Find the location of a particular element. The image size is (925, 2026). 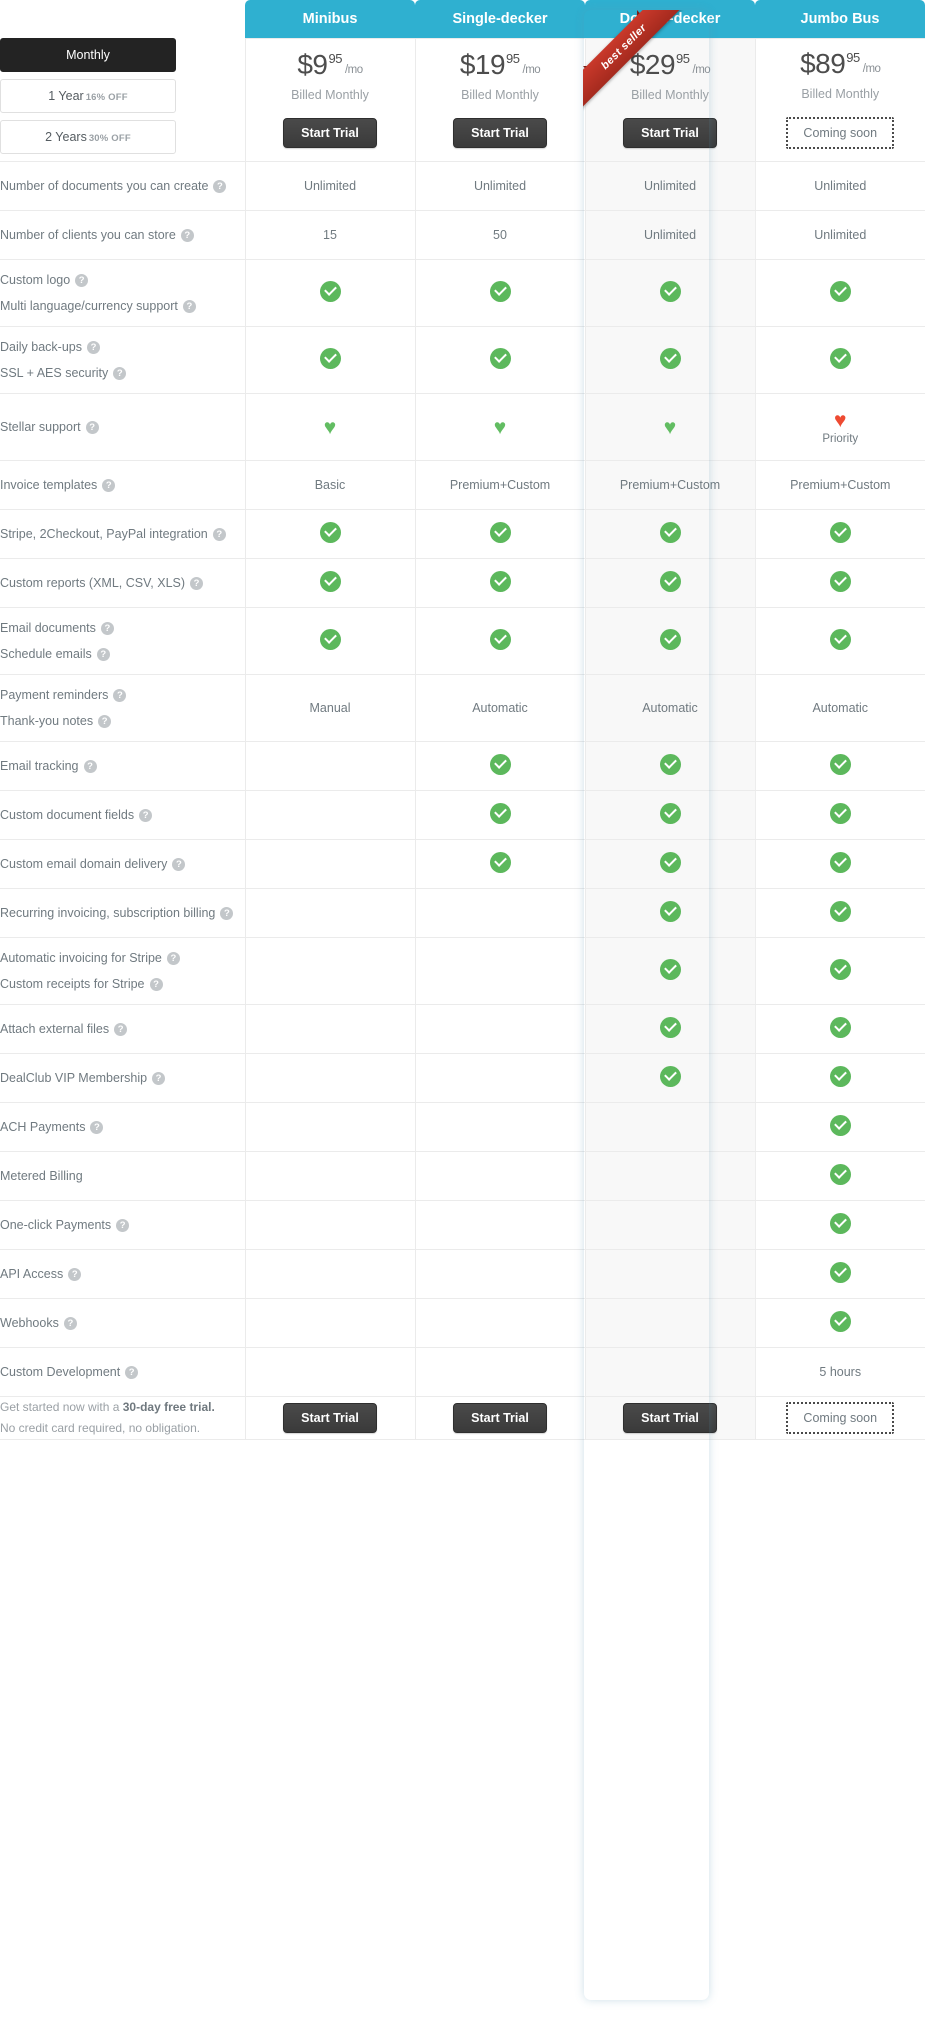

footer-cta-0: Start Trial is located at coordinates (330, 1418).